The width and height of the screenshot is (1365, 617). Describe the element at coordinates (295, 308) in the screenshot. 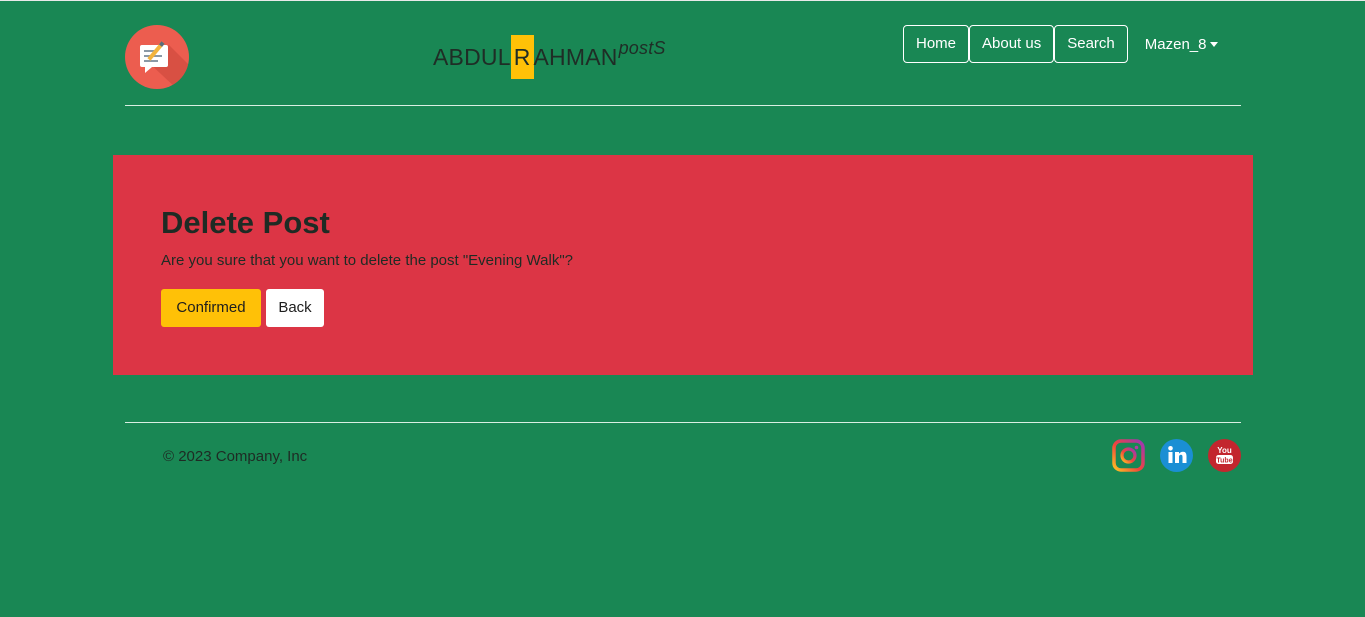

I see `back-button: Back` at that location.